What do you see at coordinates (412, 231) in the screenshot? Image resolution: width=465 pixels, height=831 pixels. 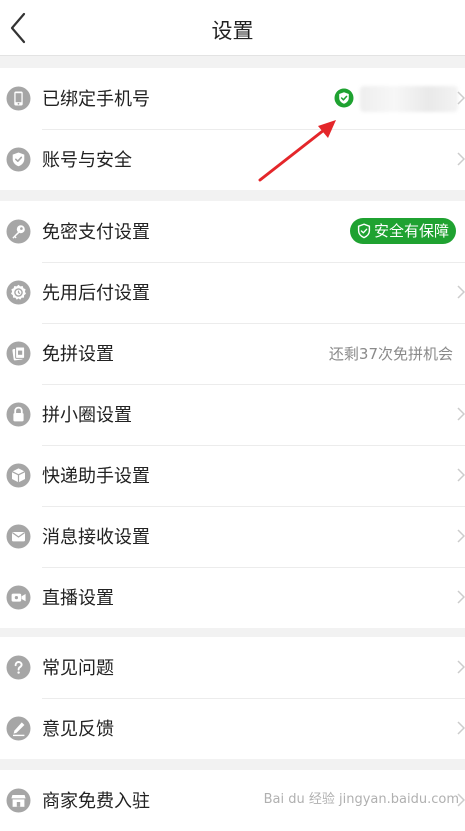 I see `security-guarantee-text: 安全有保障` at bounding box center [412, 231].